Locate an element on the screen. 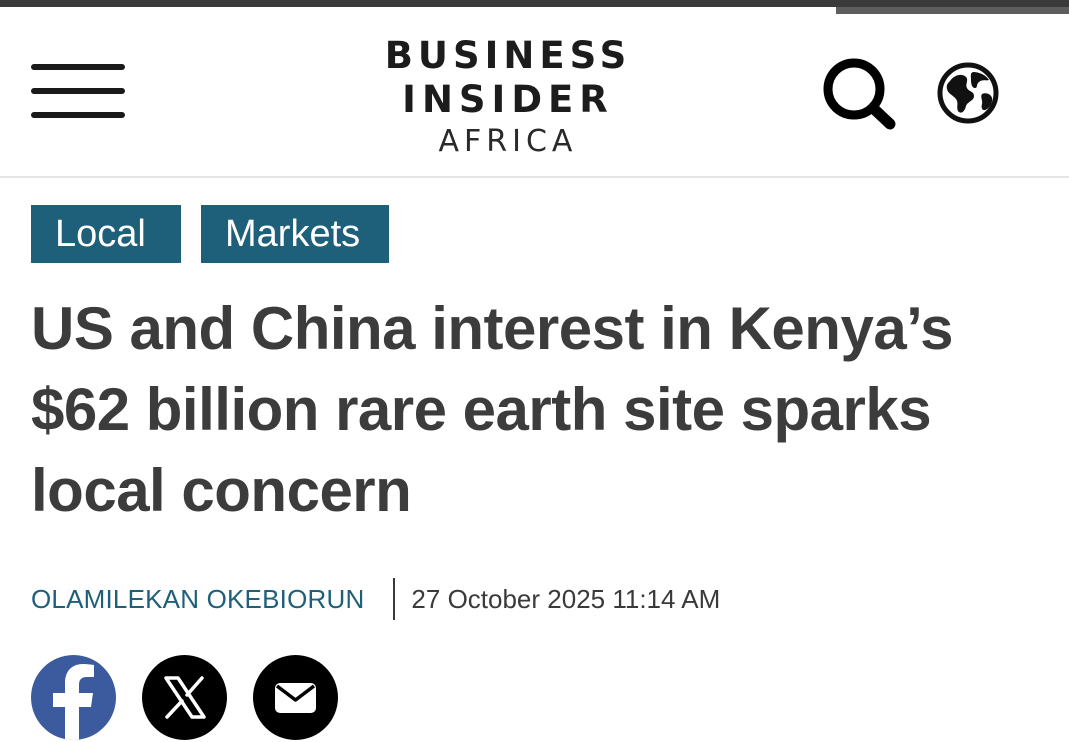 Image resolution: width=1069 pixels, height=742 pixels. facebook-icon is located at coordinates (73, 702).